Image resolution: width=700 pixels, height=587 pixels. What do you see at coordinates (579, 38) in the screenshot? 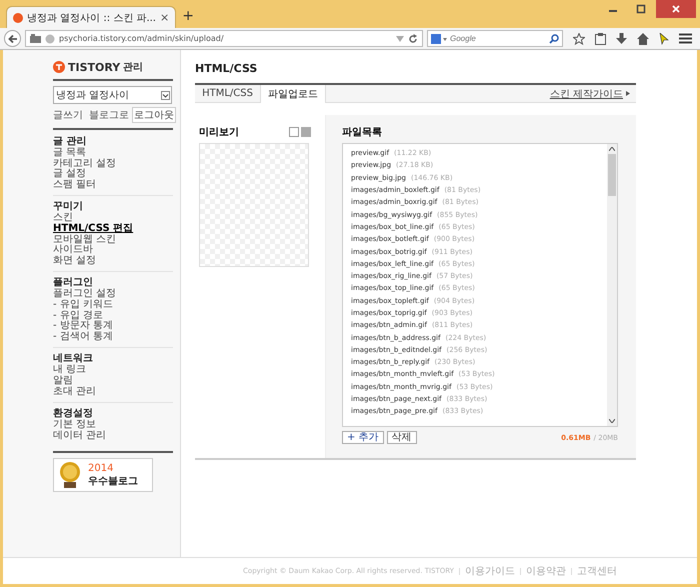
I see `bookmark-star-icon` at bounding box center [579, 38].